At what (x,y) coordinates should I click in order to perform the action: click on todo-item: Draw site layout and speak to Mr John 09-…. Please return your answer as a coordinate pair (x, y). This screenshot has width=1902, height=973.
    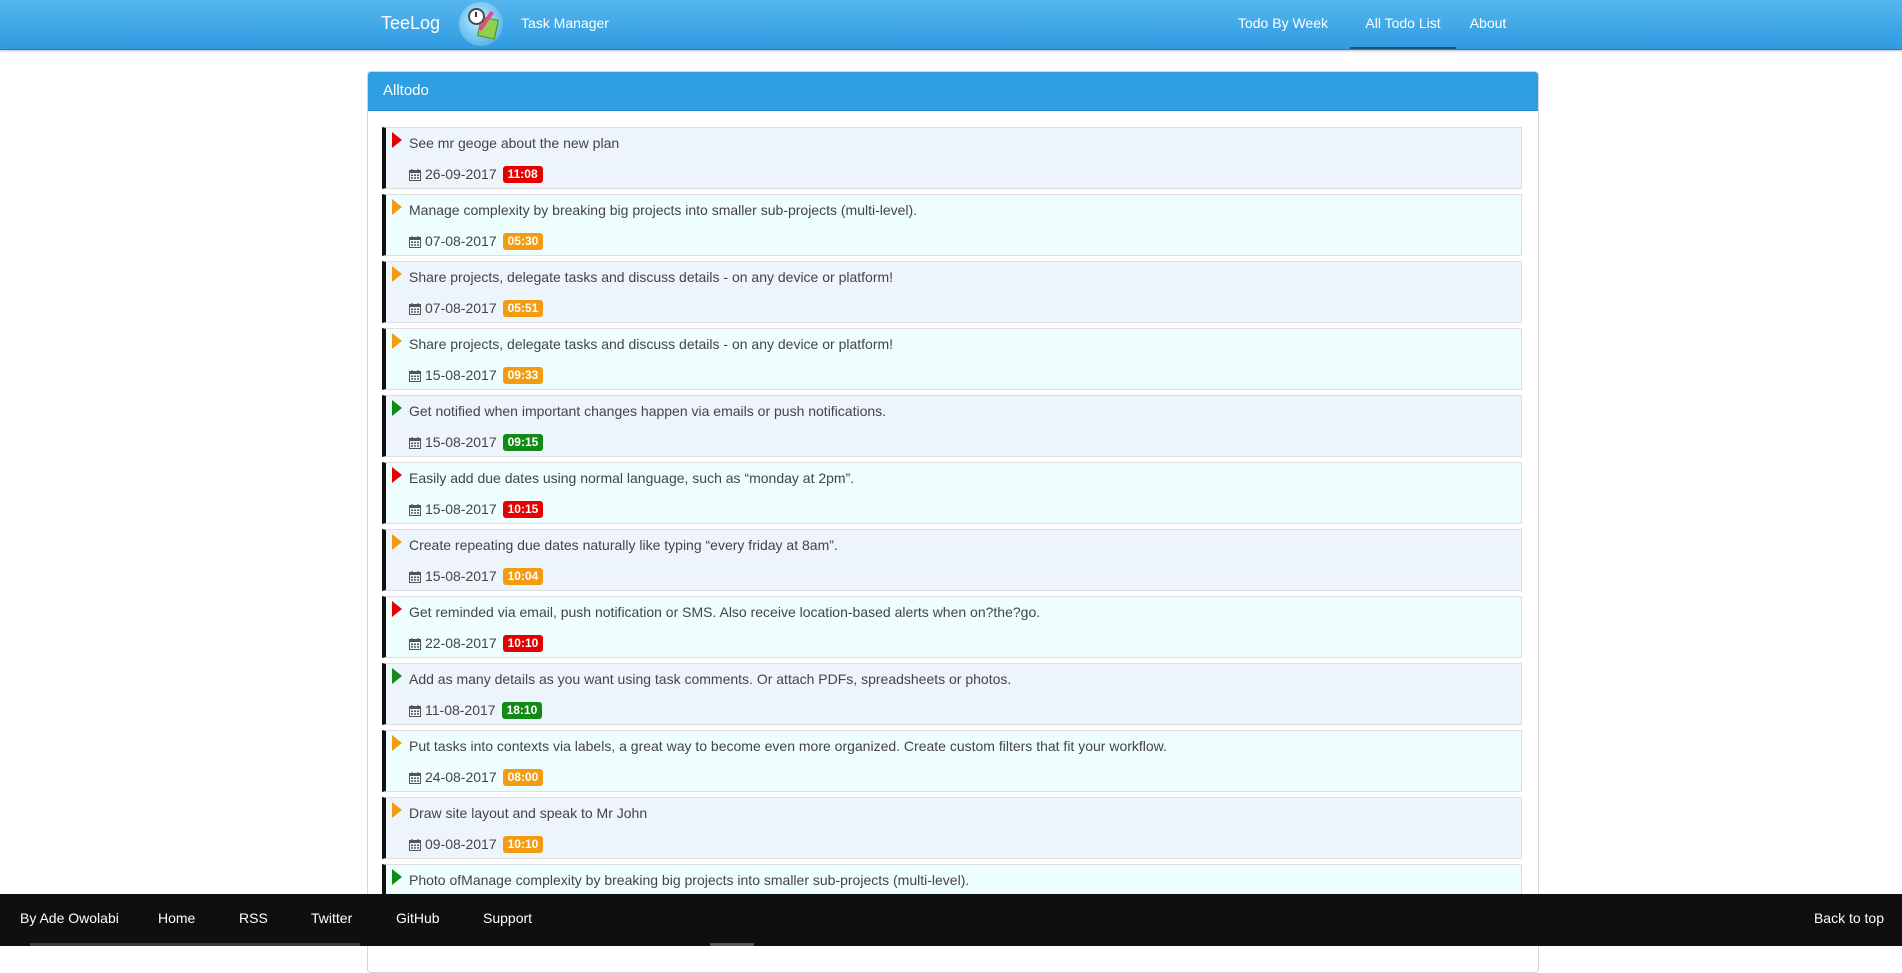
    Looking at the image, I should click on (952, 828).